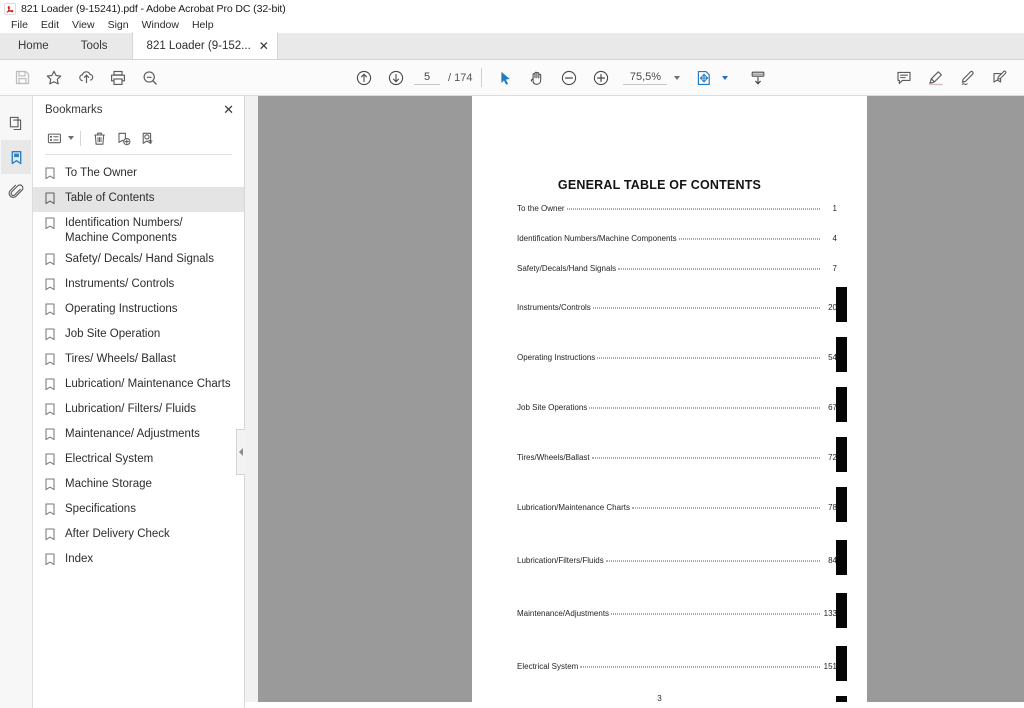 The image size is (1024, 708). Describe the element at coordinates (86, 78) in the screenshot. I see `cloud-upload-icon` at that location.